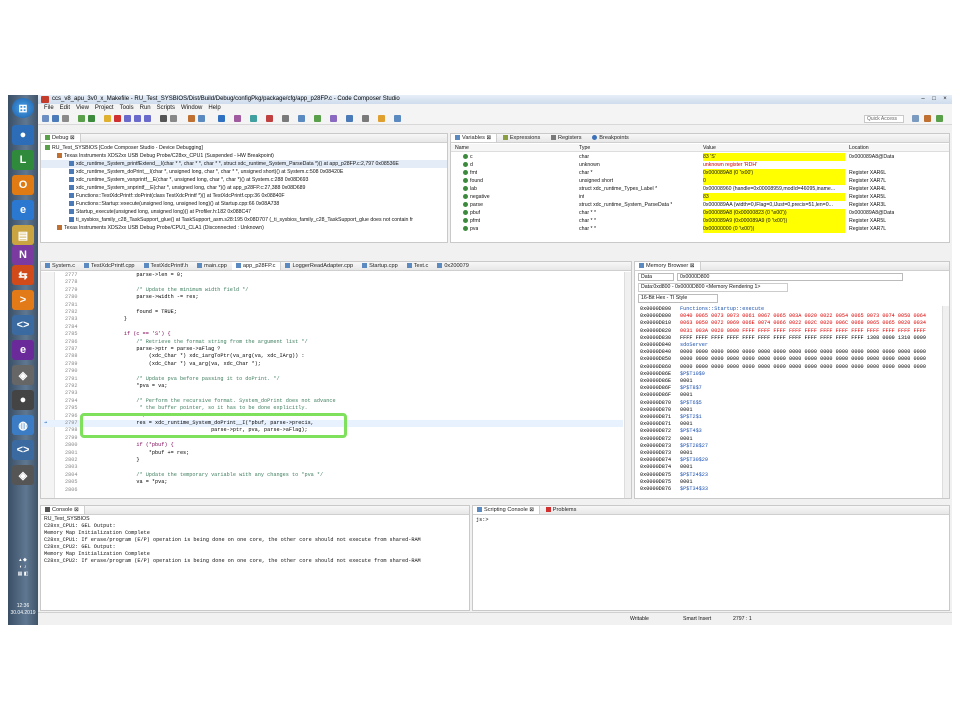  Describe the element at coordinates (65, 118) in the screenshot. I see `print-icon` at that location.